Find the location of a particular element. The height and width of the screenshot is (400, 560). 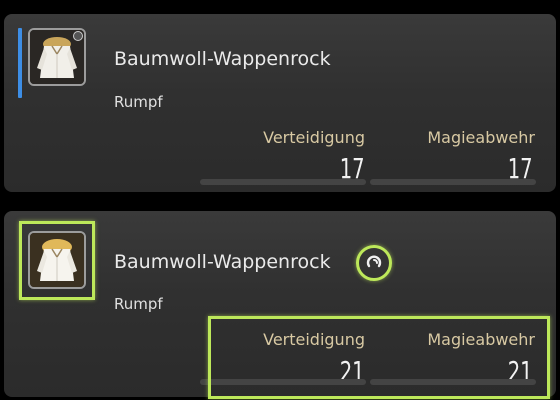

slot-indicator-dot is located at coordinates (78, 36).